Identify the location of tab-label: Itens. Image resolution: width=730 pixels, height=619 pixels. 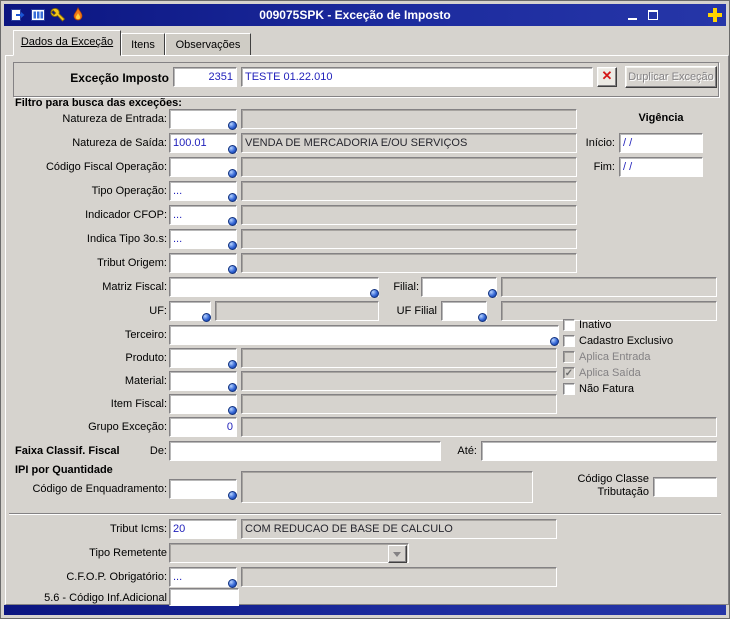
(143, 45).